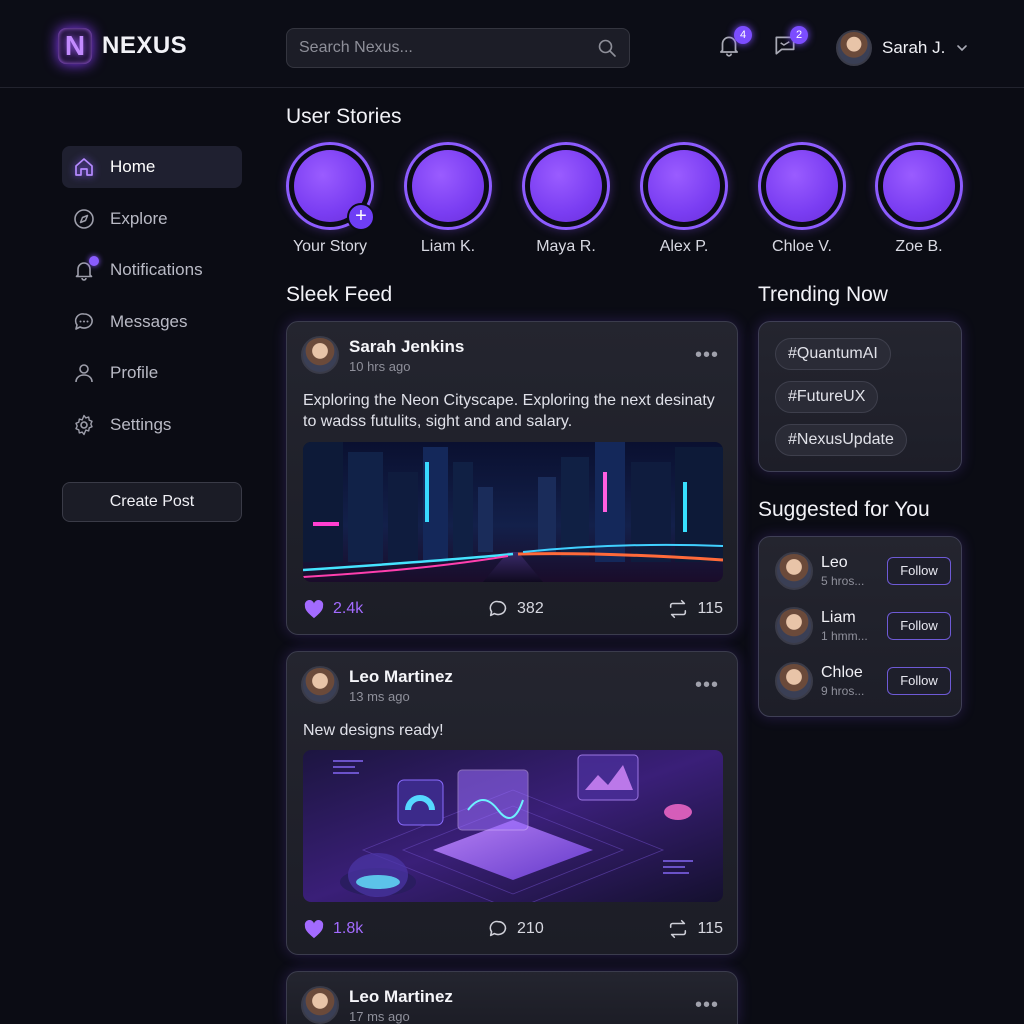 This screenshot has height=1024, width=1024. I want to click on create-post-button: Create Post, so click(152, 502).